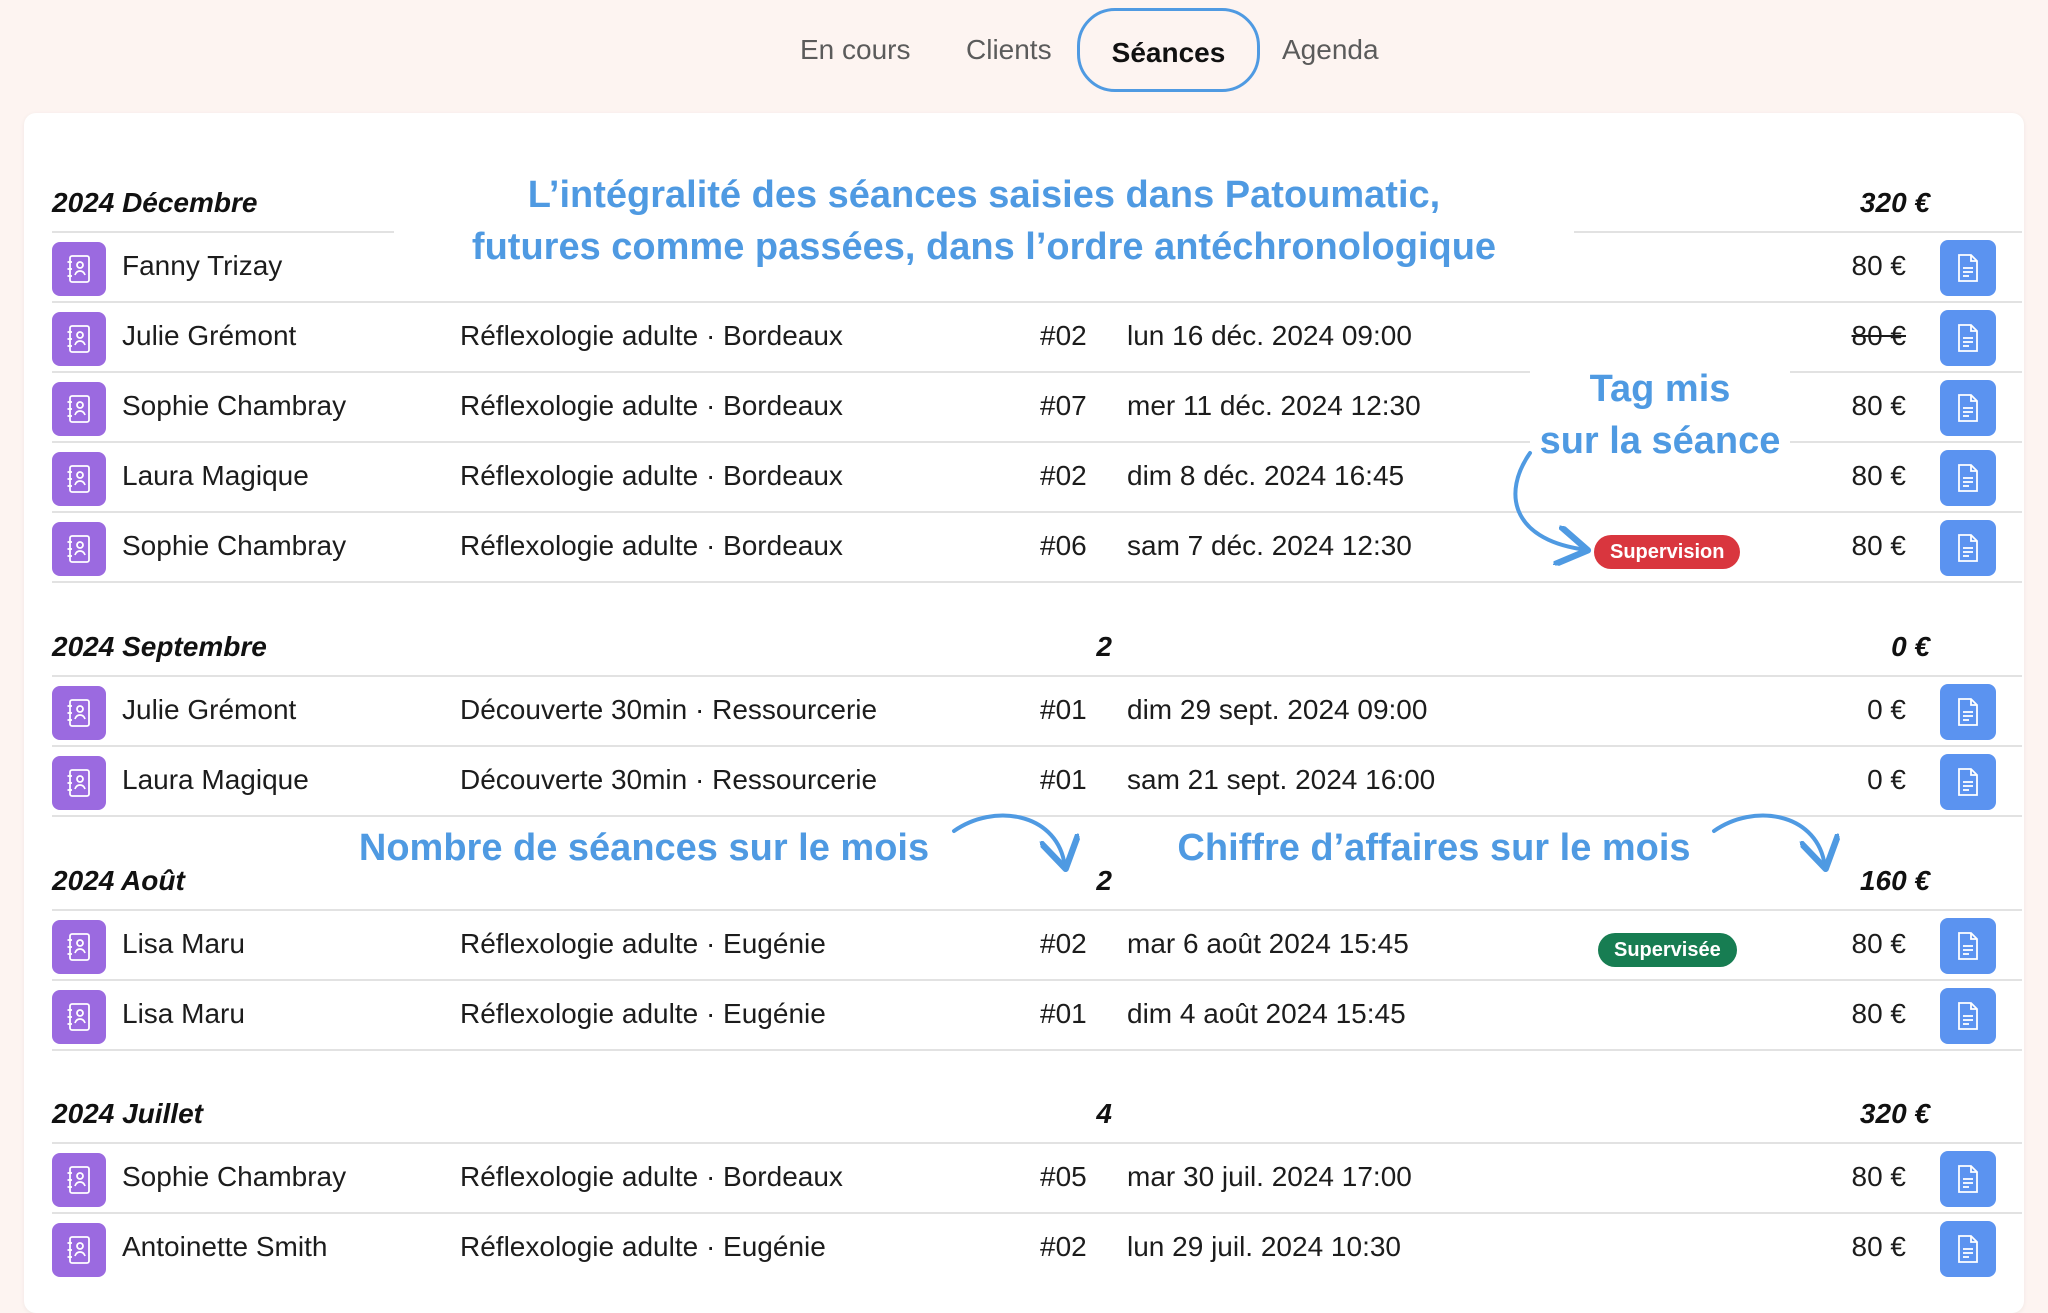  What do you see at coordinates (1660, 415) in the screenshot?
I see `annotation-tag: Tag mis sur la séance` at bounding box center [1660, 415].